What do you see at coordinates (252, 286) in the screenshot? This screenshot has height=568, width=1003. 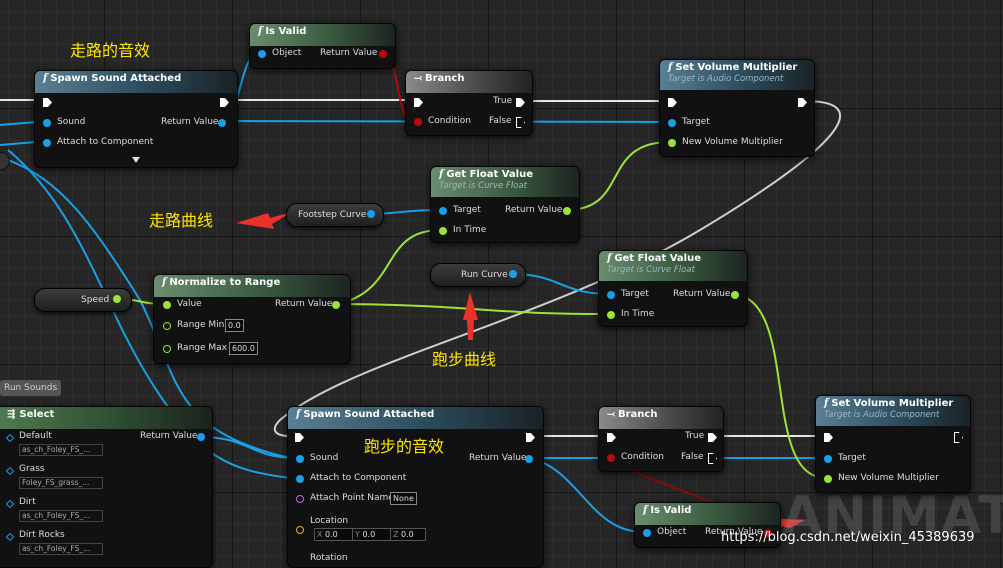 I see `node-header: f Normalize to Range` at bounding box center [252, 286].